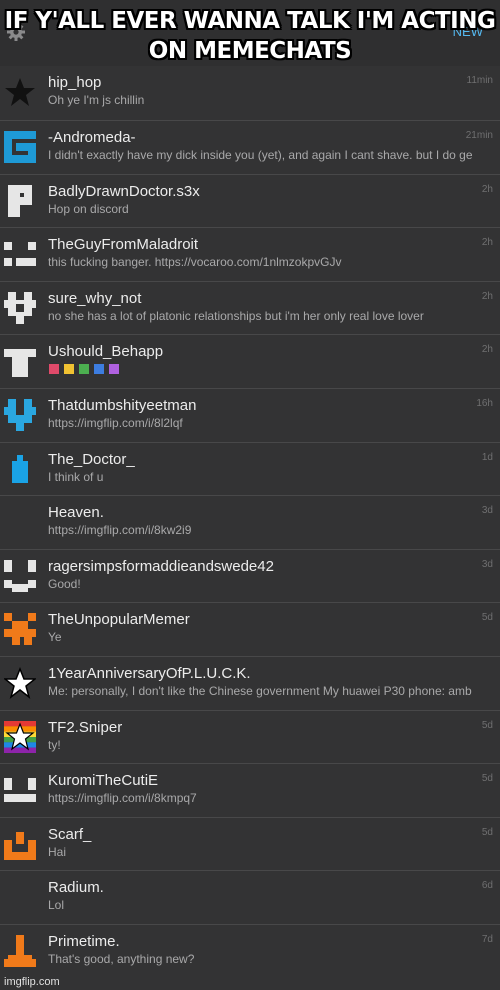  I want to click on chat-row: Scarf_ Hai 5d, so click(250, 845).